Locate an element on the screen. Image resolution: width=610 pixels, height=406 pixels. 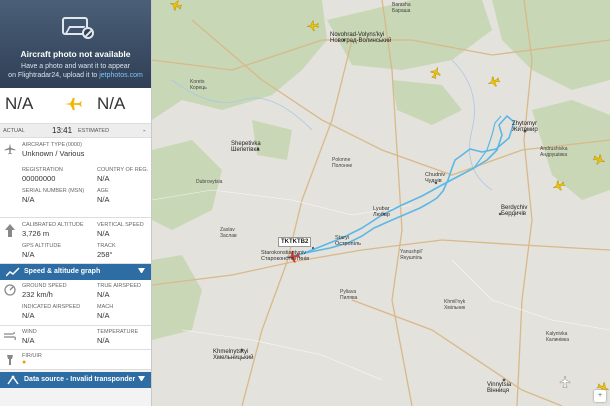
track-value: 258° is located at coordinates (105, 254).